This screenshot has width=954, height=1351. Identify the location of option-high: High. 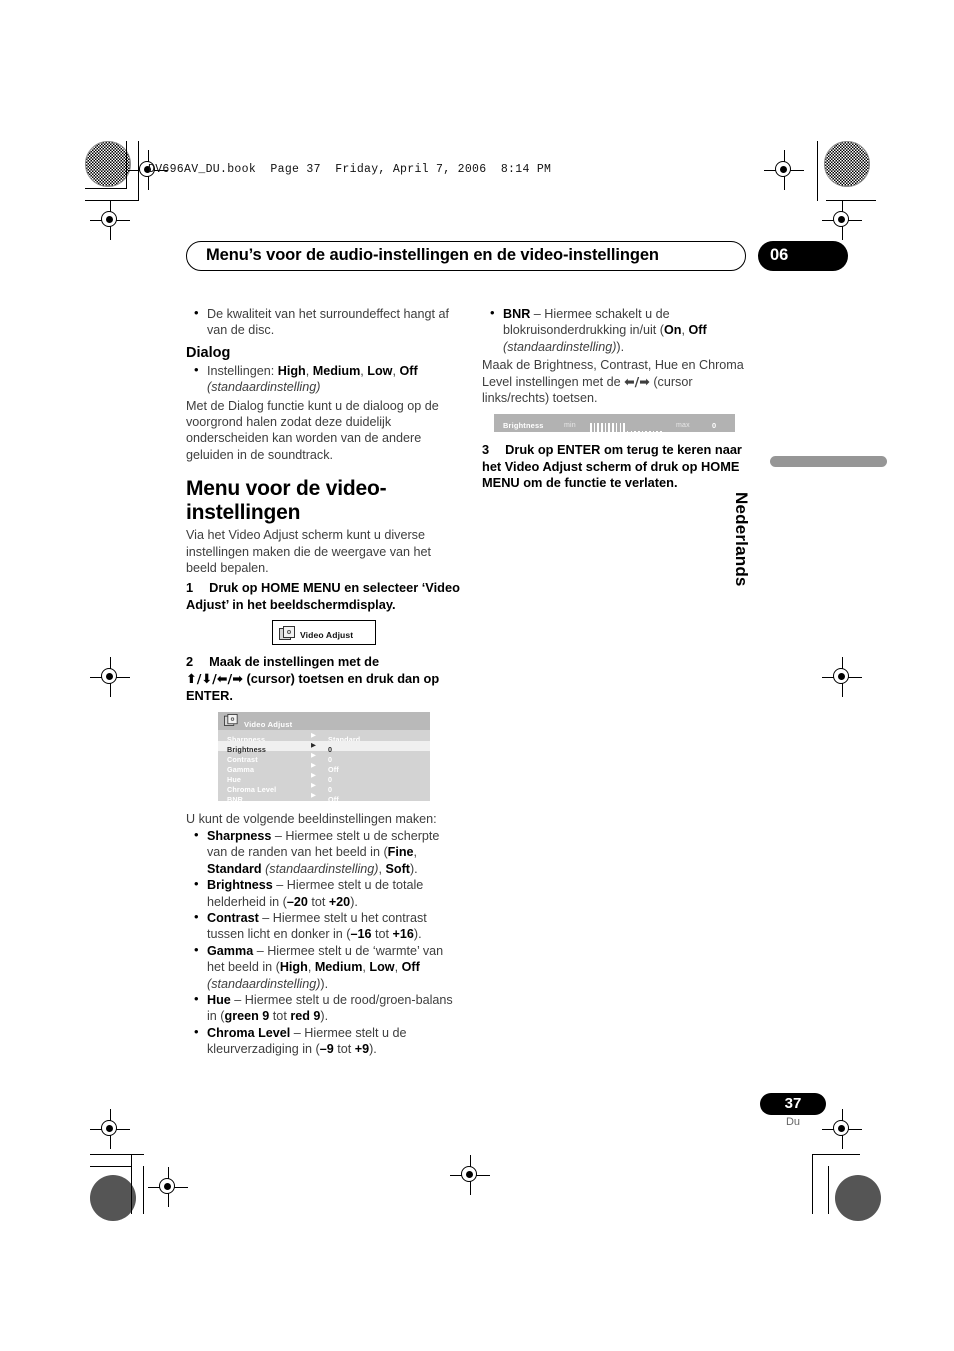
(291, 370).